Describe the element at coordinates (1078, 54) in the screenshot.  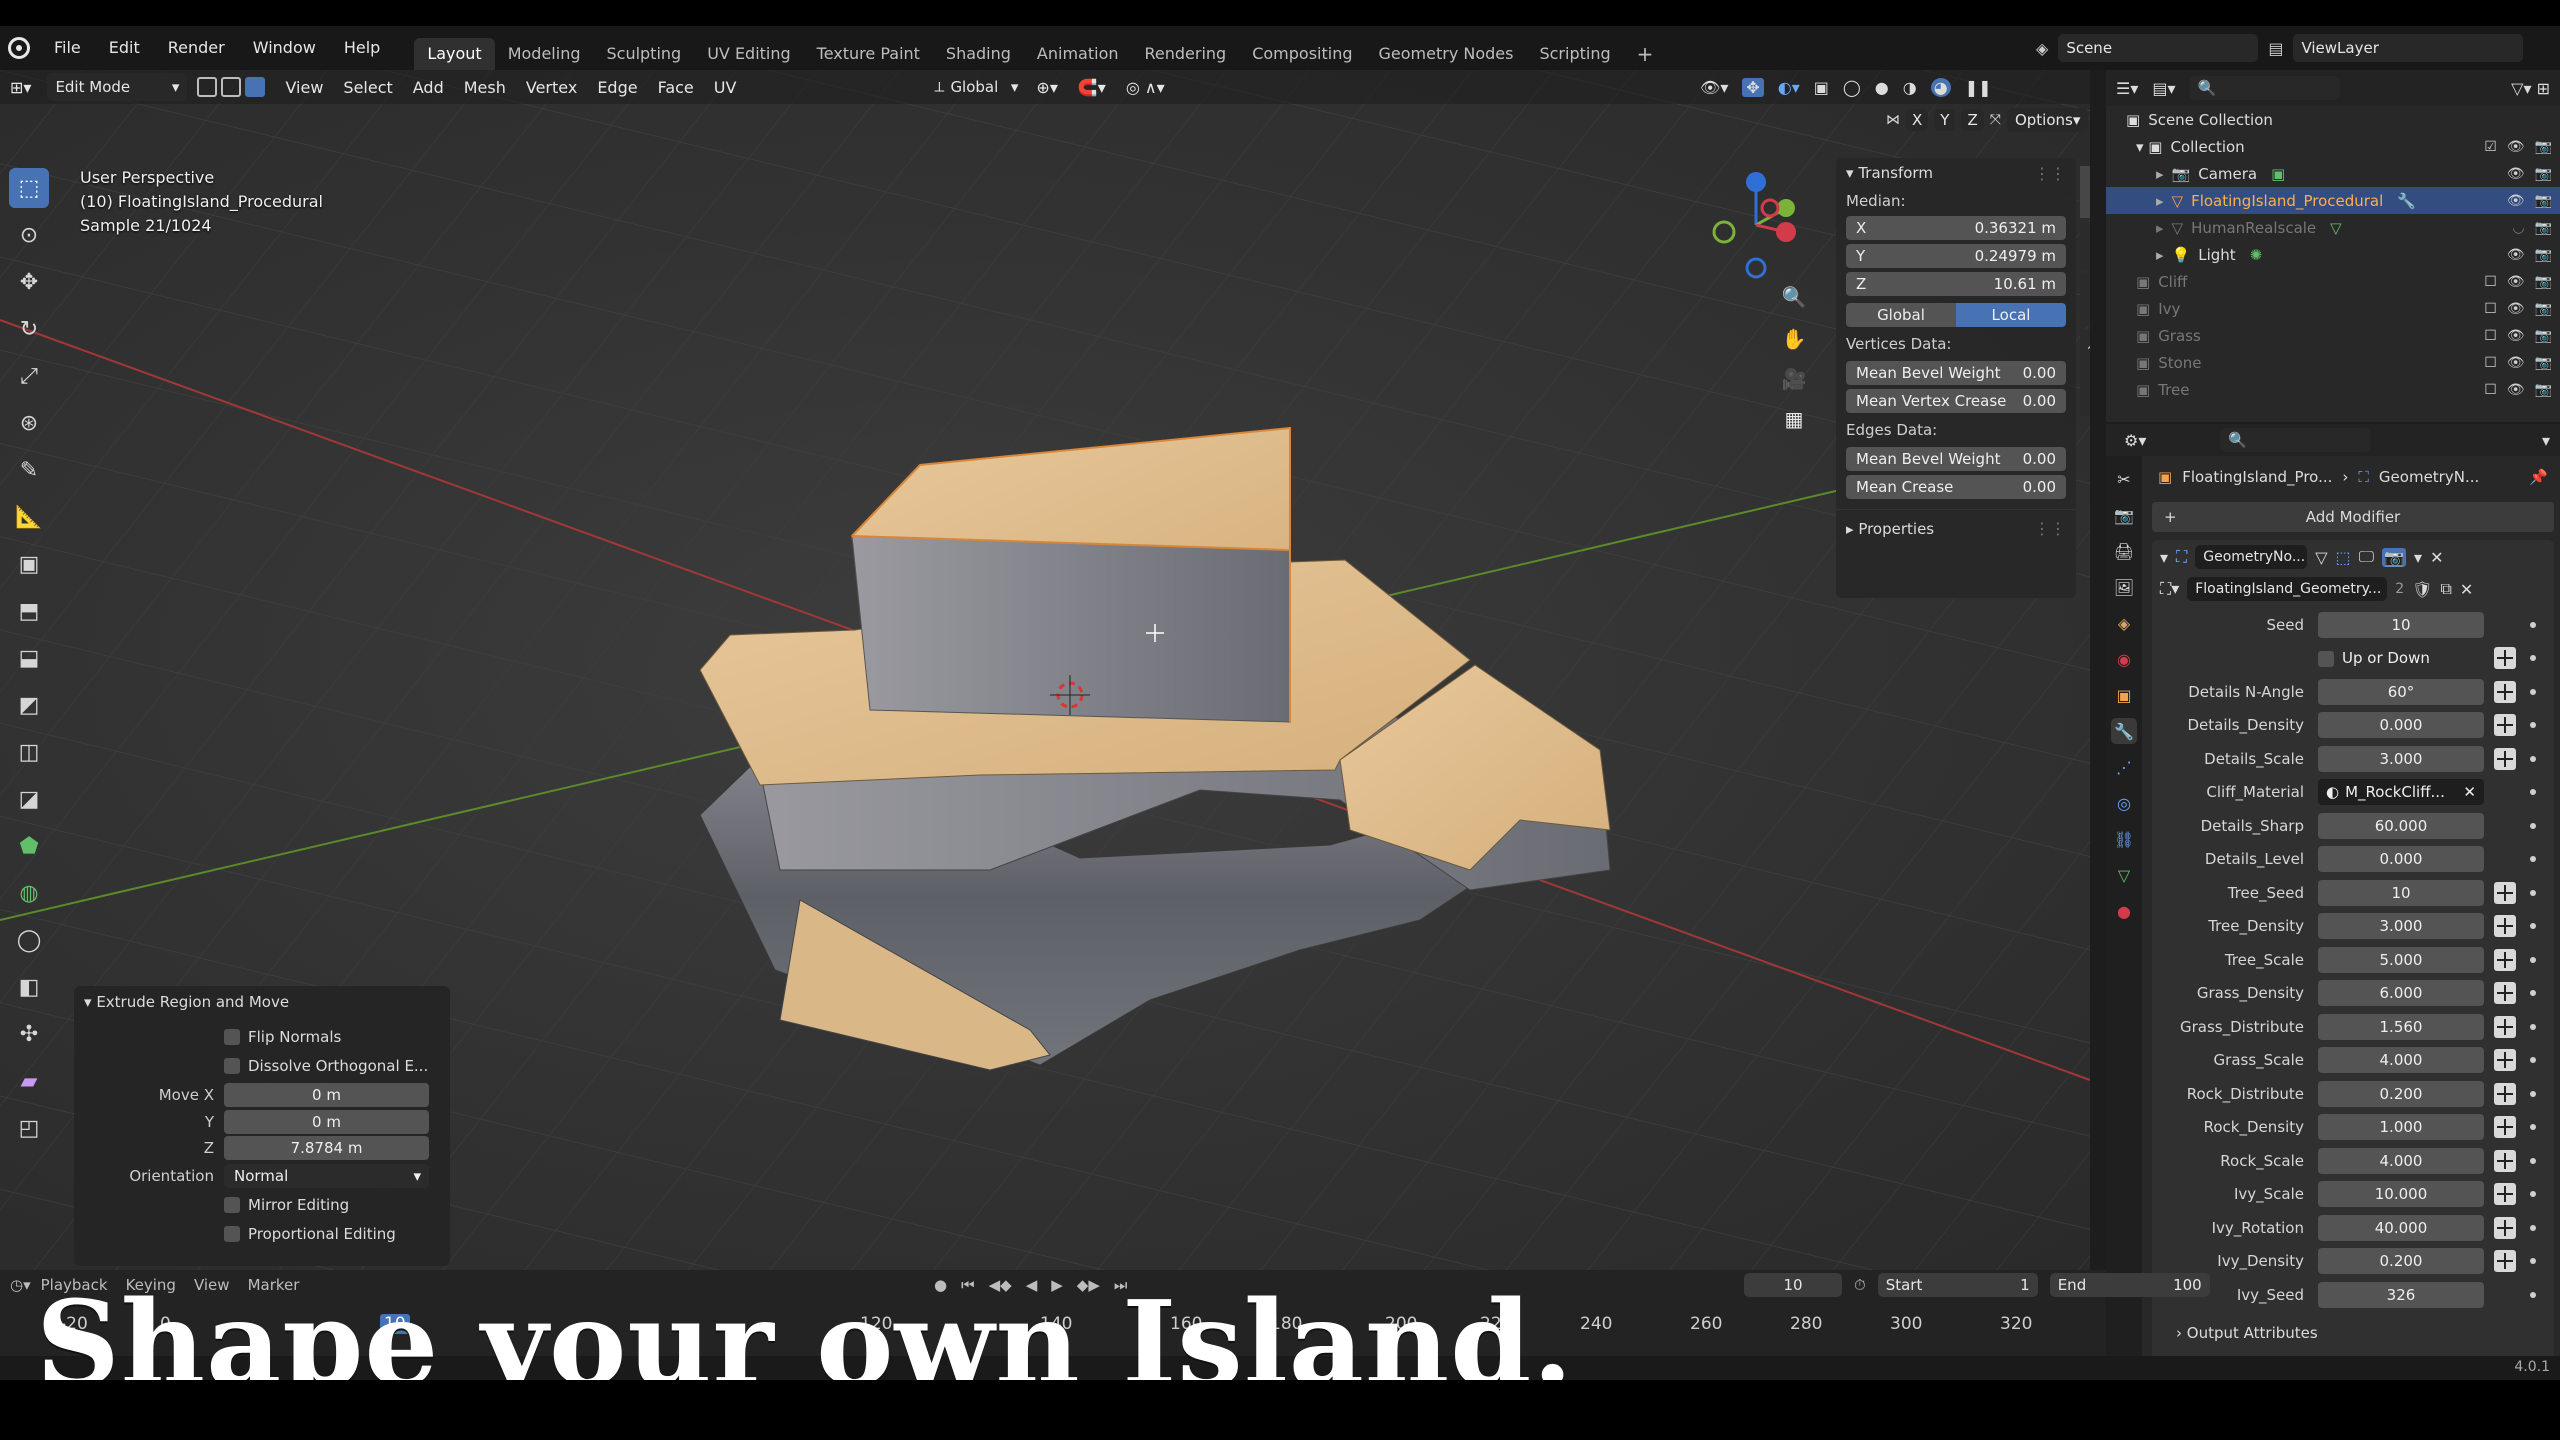
I see `tab-animation: Animation` at that location.